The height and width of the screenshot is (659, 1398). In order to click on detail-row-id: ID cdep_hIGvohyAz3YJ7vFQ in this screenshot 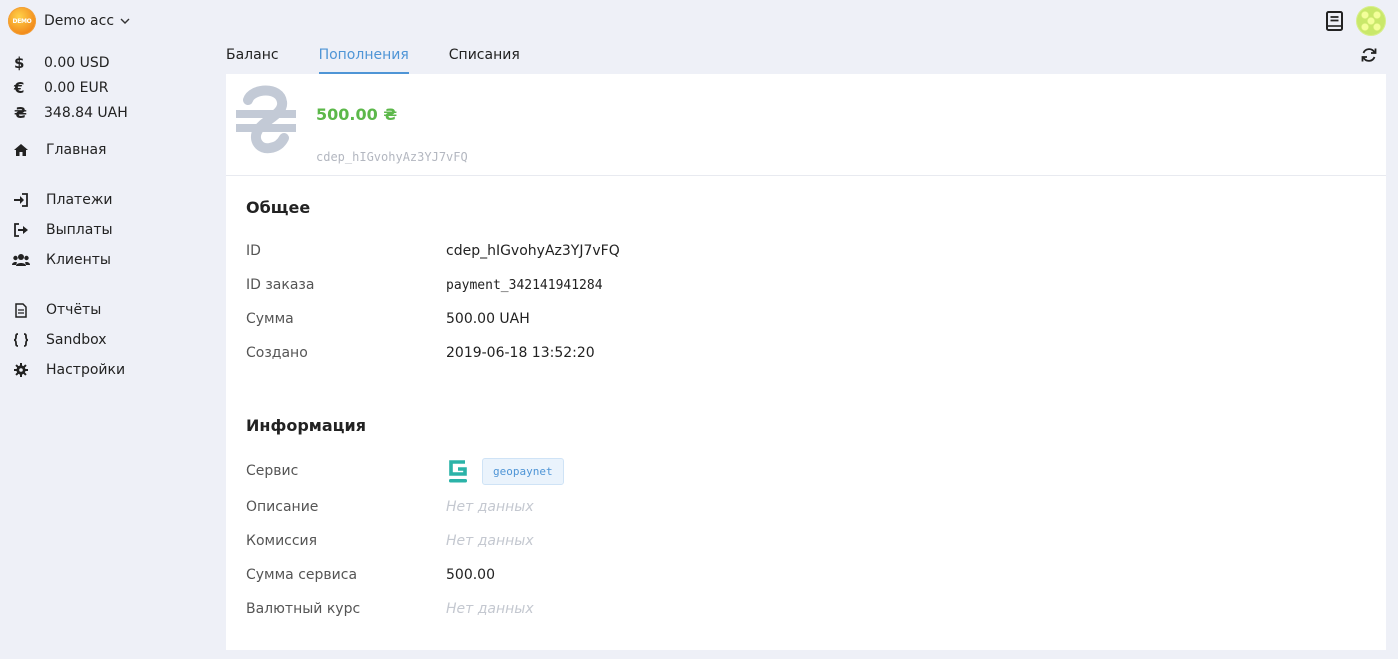, I will do `click(433, 251)`.